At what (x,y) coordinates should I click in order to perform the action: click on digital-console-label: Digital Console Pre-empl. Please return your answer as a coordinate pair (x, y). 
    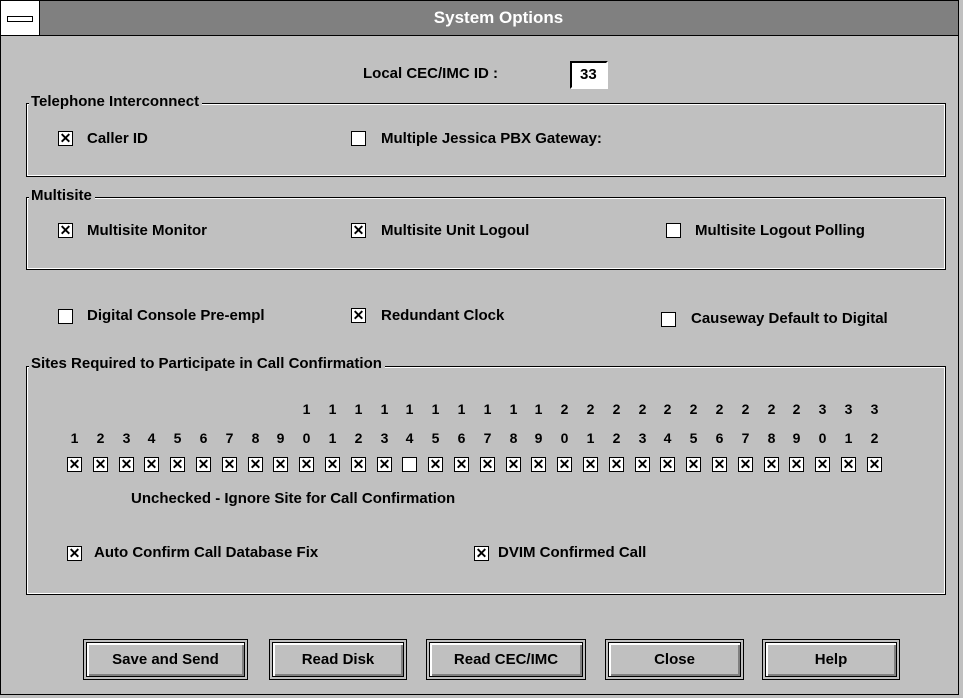
    Looking at the image, I should click on (176, 315).